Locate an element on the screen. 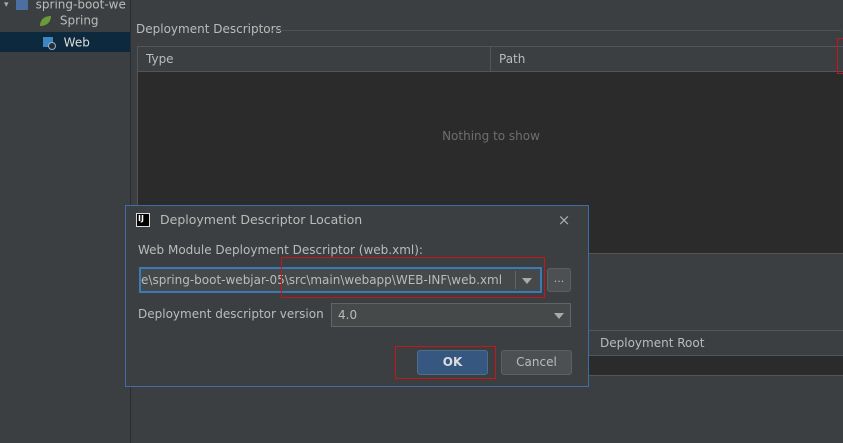 This screenshot has height=443, width=843. column-deployment-root: Deployment Root is located at coordinates (648, 343).